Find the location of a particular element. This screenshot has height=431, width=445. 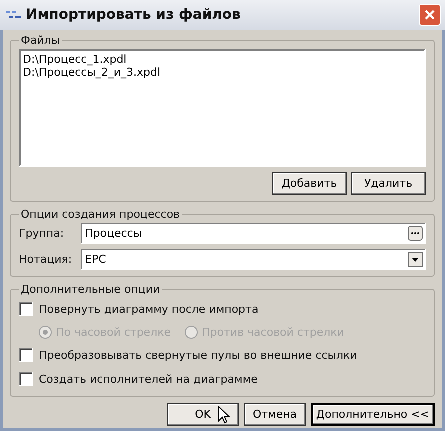

group-title: Дополнительные опции is located at coordinates (91, 289).